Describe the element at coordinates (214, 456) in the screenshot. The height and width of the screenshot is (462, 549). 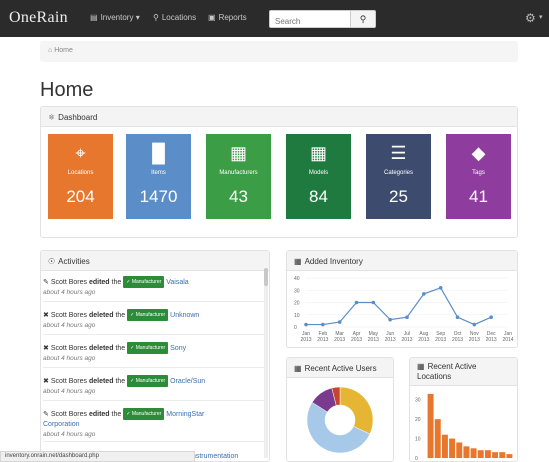
I see `activity-link-partial: Instrumentation` at that location.